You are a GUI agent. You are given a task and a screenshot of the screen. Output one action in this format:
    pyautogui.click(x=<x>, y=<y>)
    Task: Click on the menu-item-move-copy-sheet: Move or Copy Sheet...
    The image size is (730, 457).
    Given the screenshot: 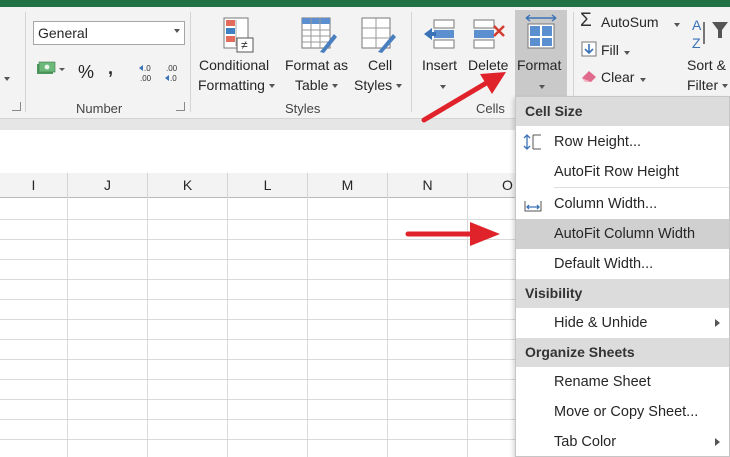 What is the action you would take?
    pyautogui.click(x=622, y=412)
    